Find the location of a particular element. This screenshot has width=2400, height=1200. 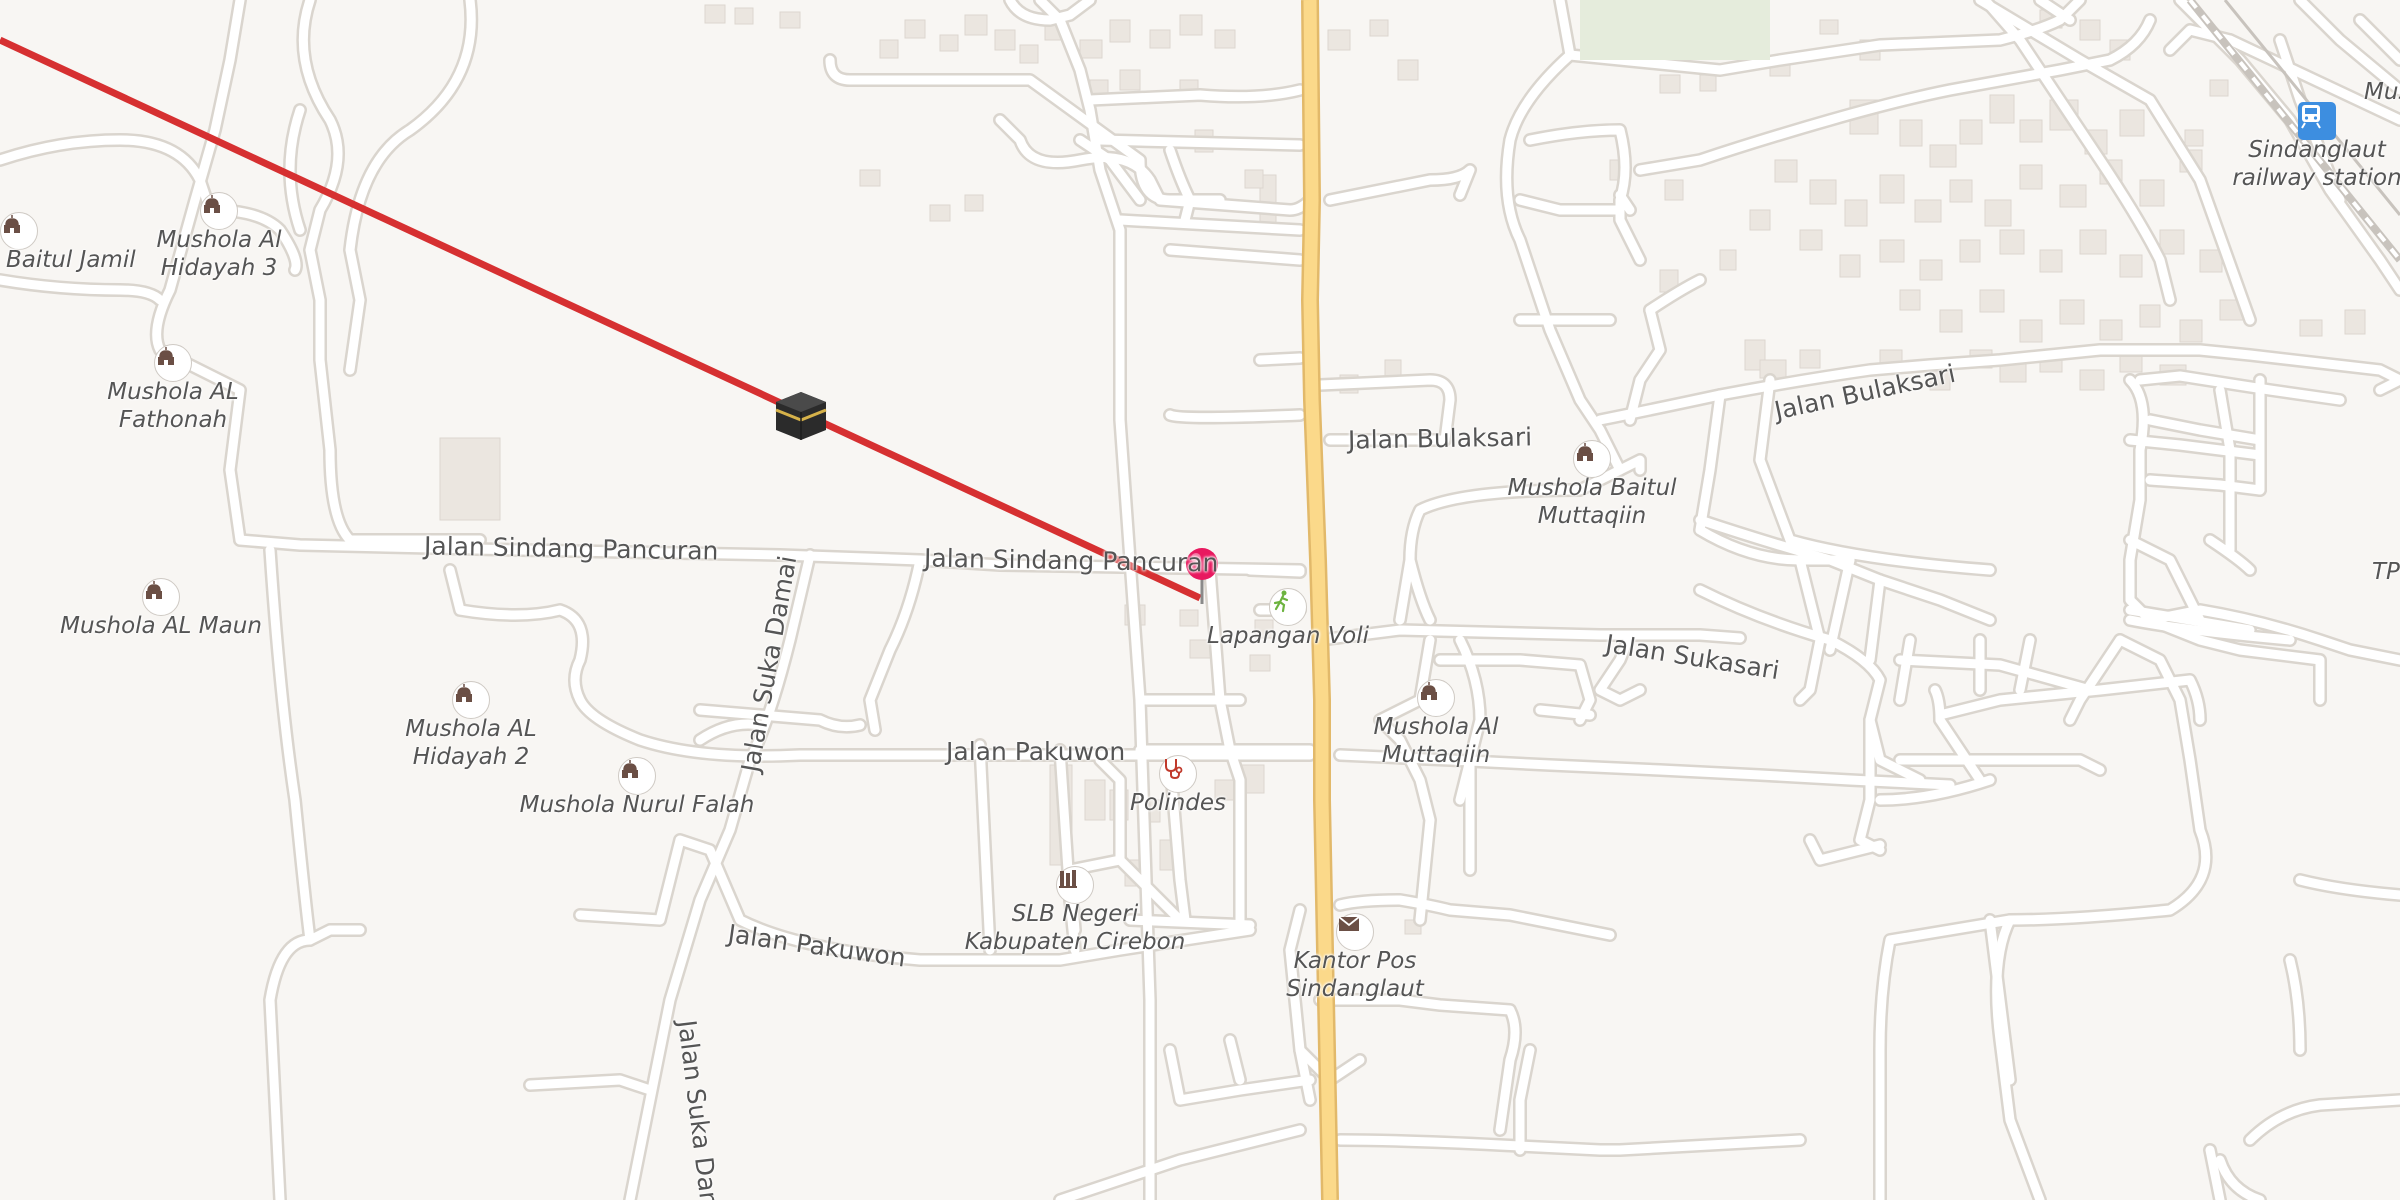

poi-label: Mushola Baitul Muttaqiin is located at coordinates (1592, 502).